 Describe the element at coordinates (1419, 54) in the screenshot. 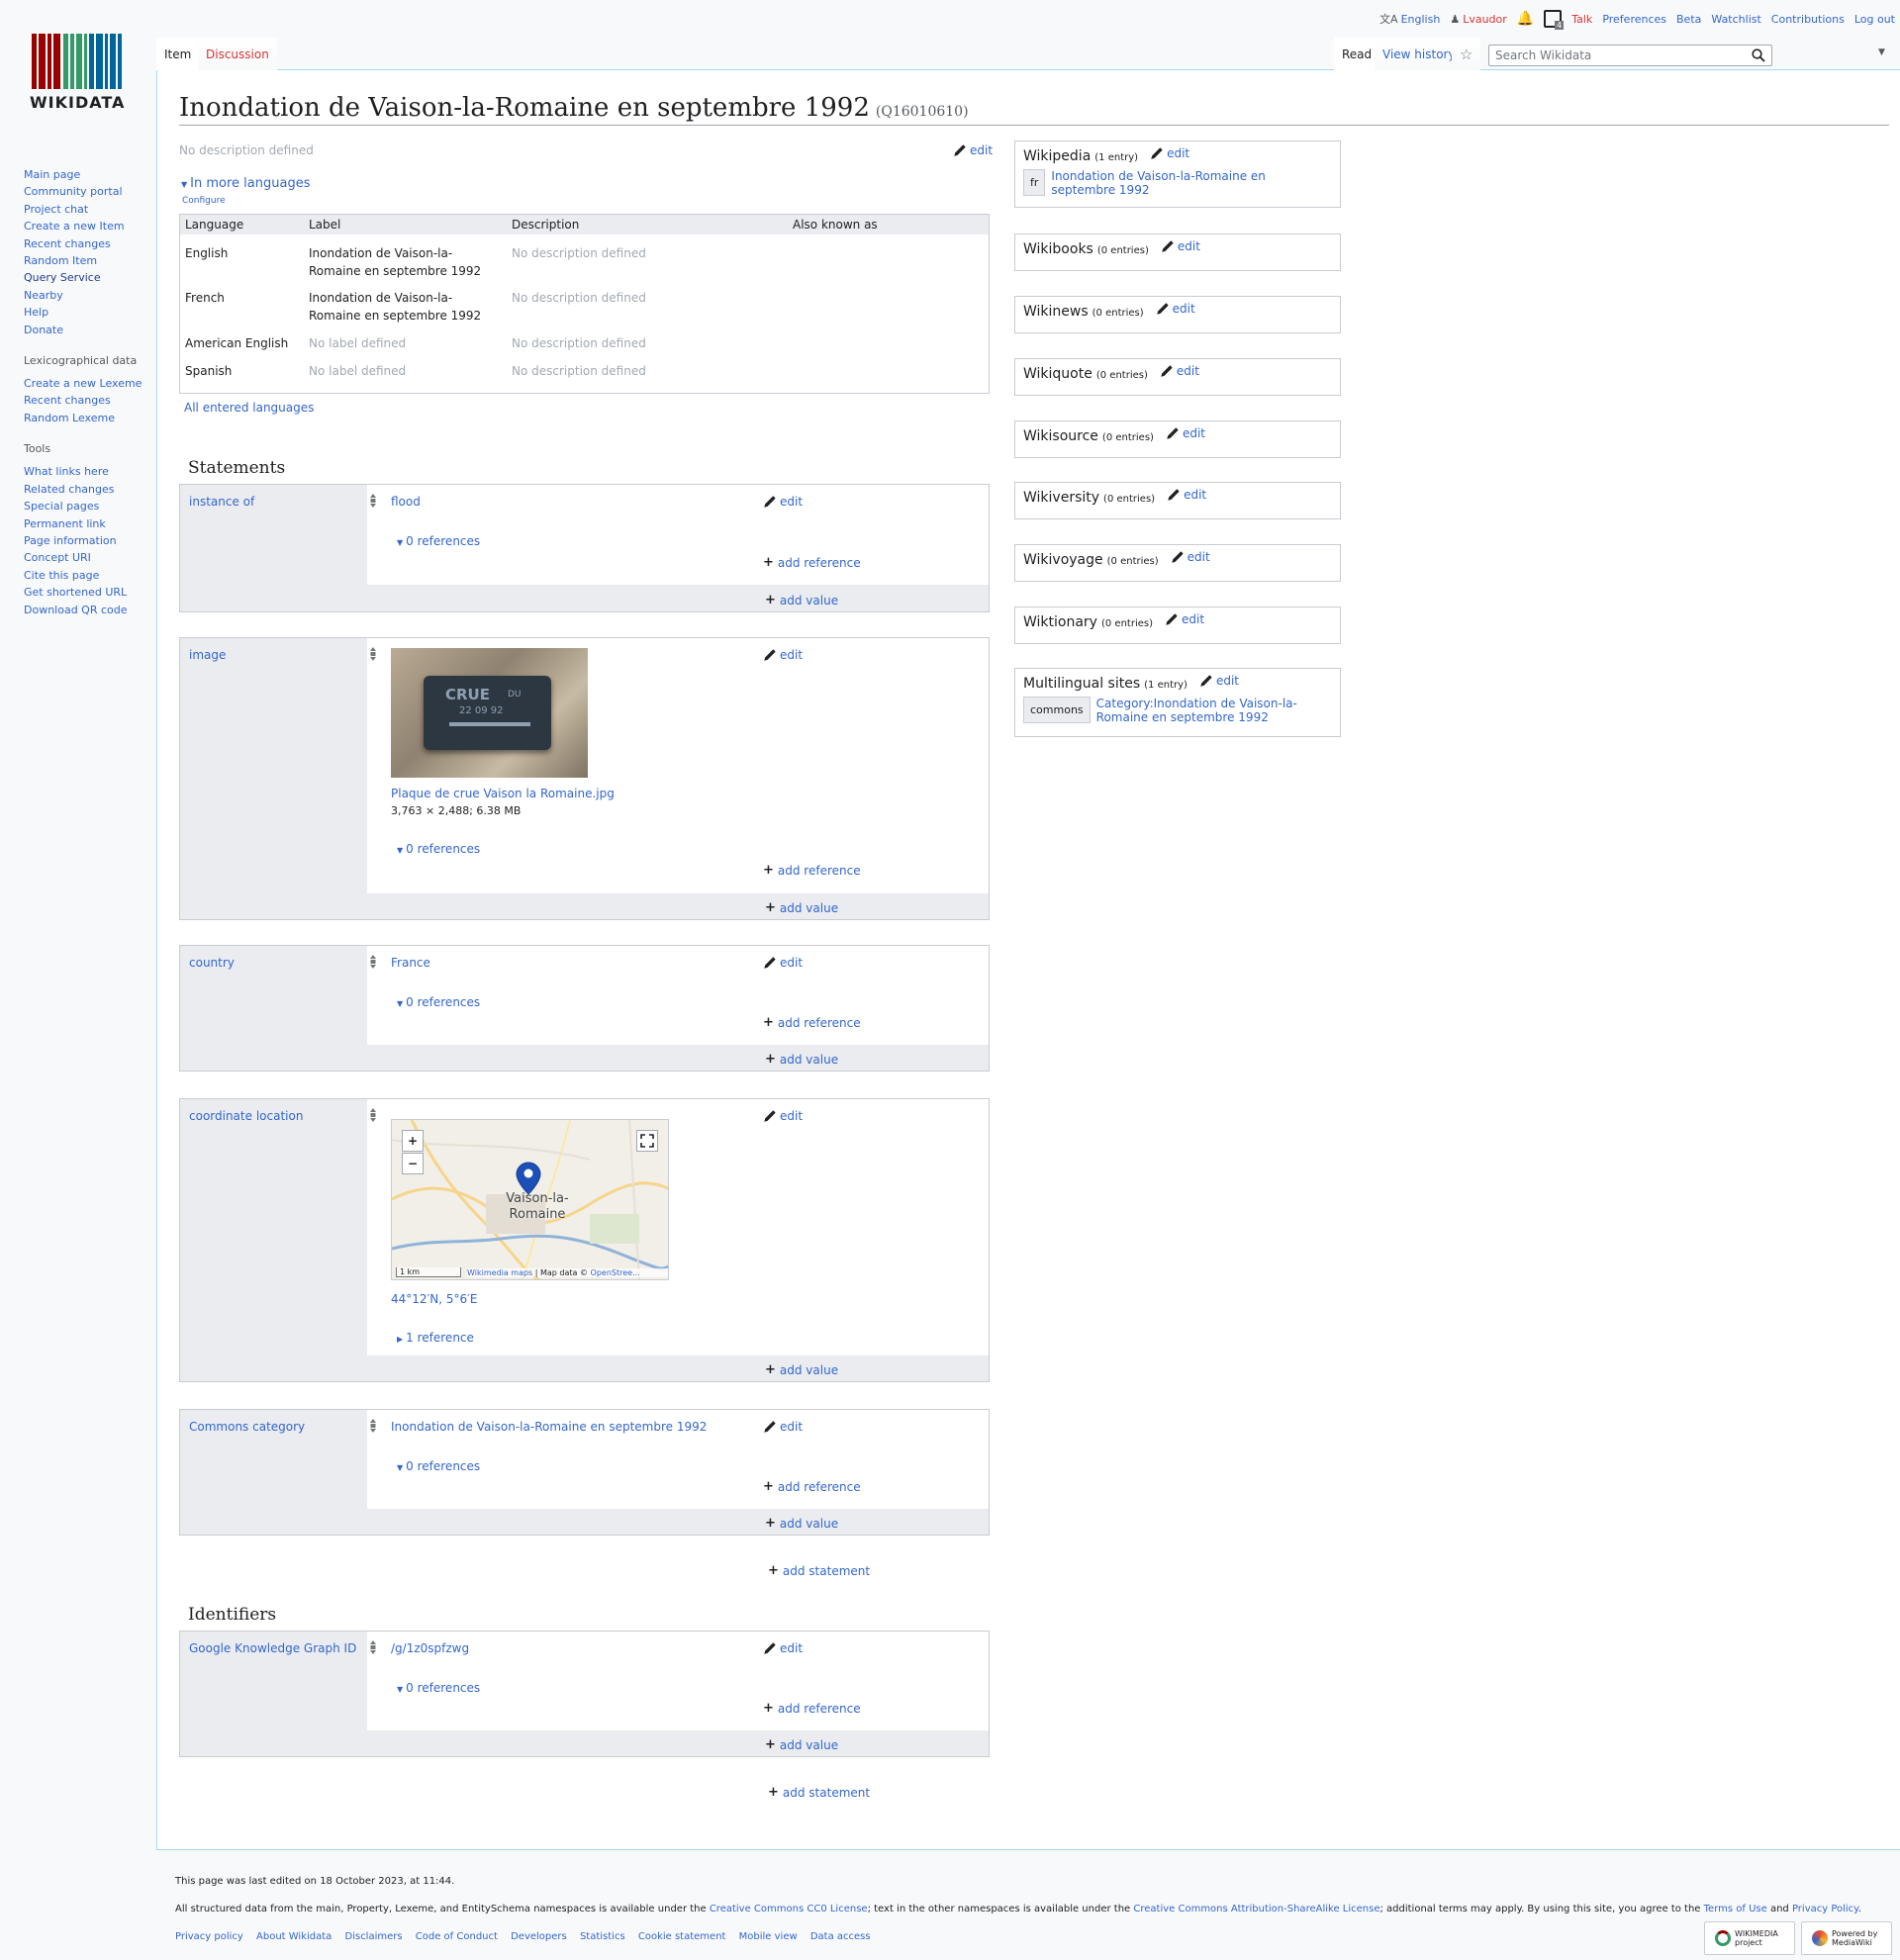

I see `tab-view-history: View history` at that location.